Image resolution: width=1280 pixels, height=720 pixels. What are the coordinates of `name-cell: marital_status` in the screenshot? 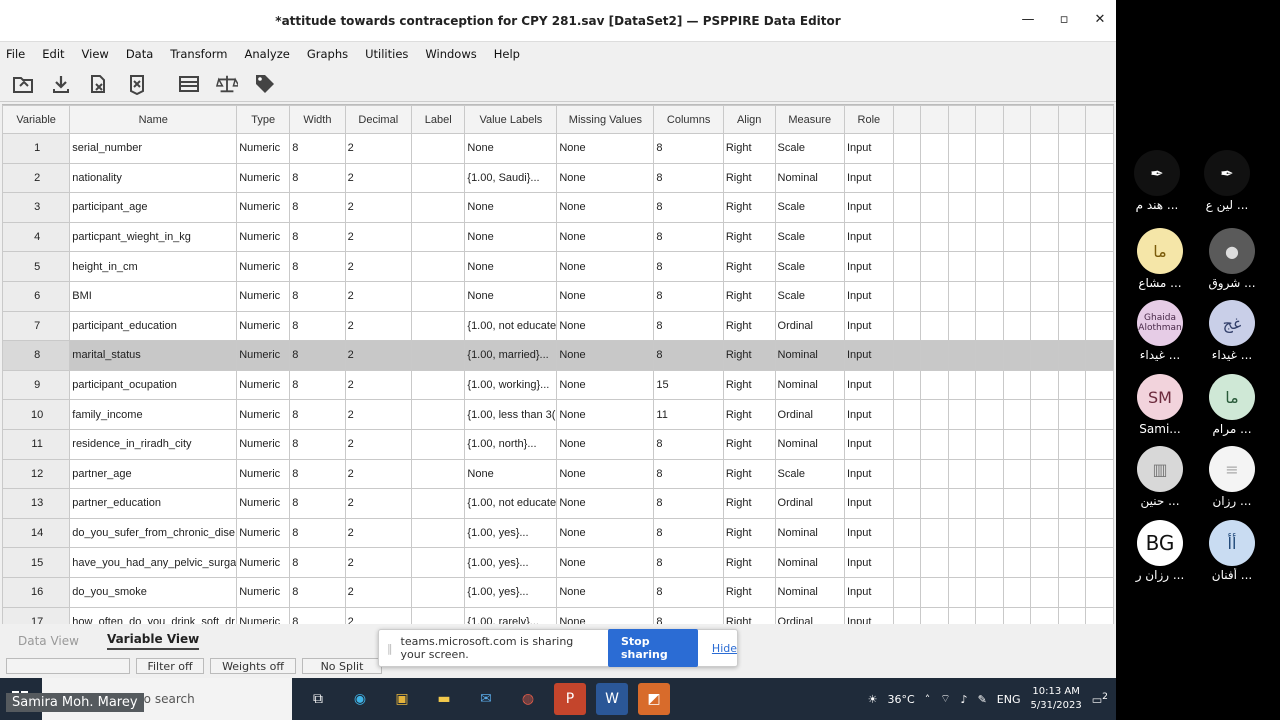 It's located at (153, 355).